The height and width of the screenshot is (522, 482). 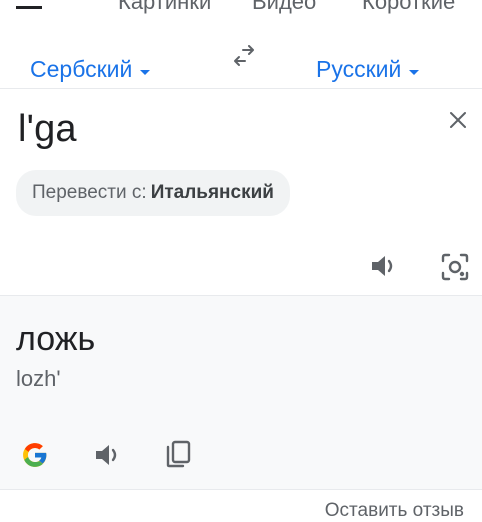 What do you see at coordinates (164, 7) in the screenshot?
I see `tab-images: Картинки` at bounding box center [164, 7].